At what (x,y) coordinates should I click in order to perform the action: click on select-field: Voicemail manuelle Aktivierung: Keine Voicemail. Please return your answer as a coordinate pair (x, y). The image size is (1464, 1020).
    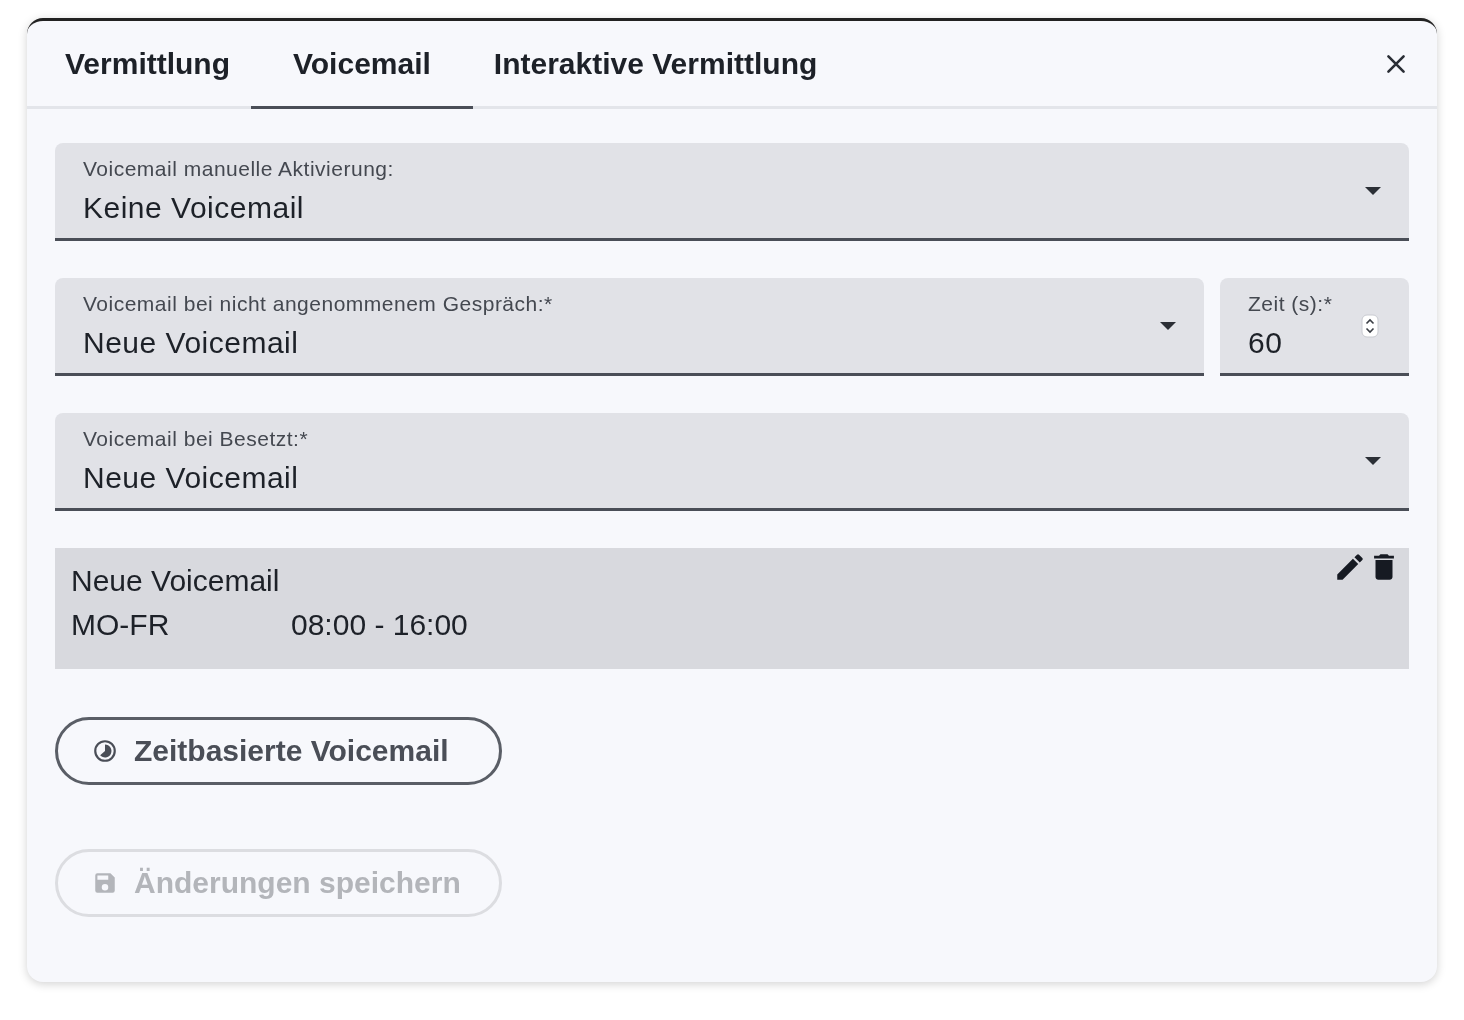
    Looking at the image, I should click on (732, 192).